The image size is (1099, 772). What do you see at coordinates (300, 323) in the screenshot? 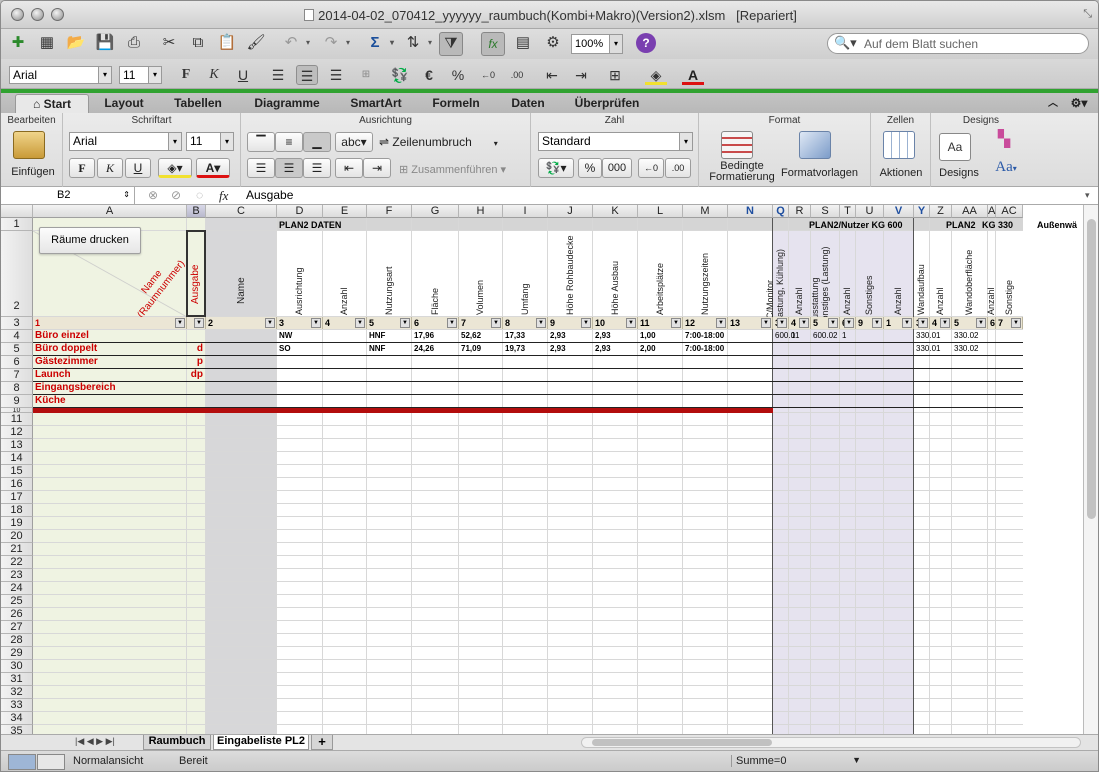
I see `filter-cell: 3▼` at bounding box center [300, 323].